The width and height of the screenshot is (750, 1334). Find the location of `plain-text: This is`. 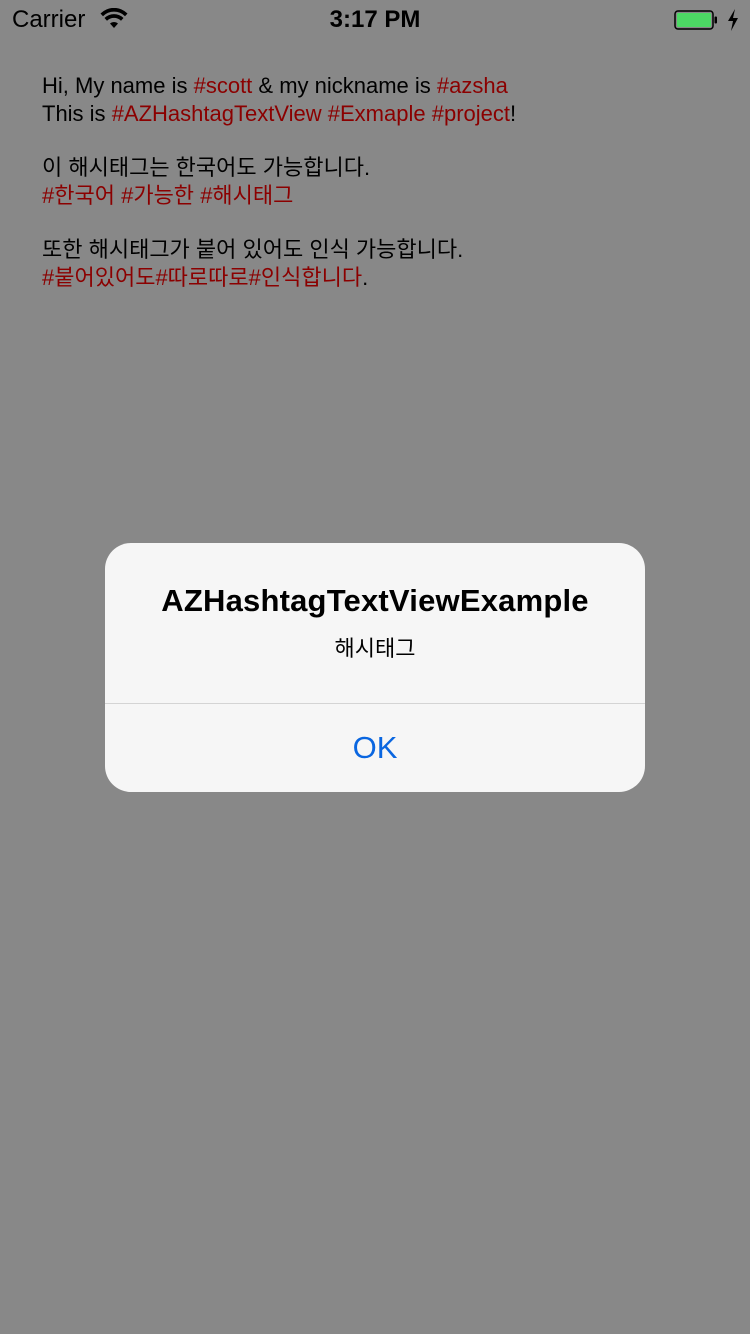

plain-text: This is is located at coordinates (77, 113).